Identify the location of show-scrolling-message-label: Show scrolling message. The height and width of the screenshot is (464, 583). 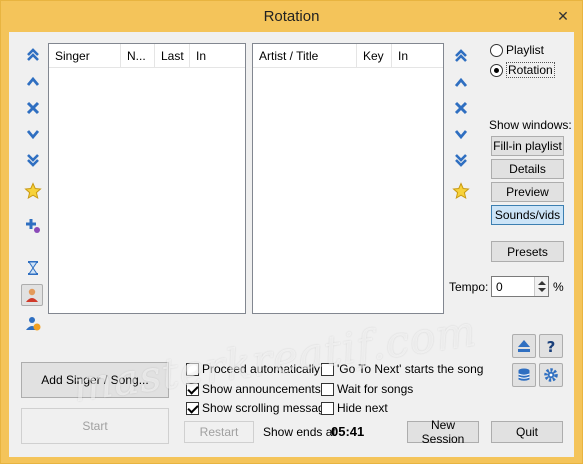
(267, 408).